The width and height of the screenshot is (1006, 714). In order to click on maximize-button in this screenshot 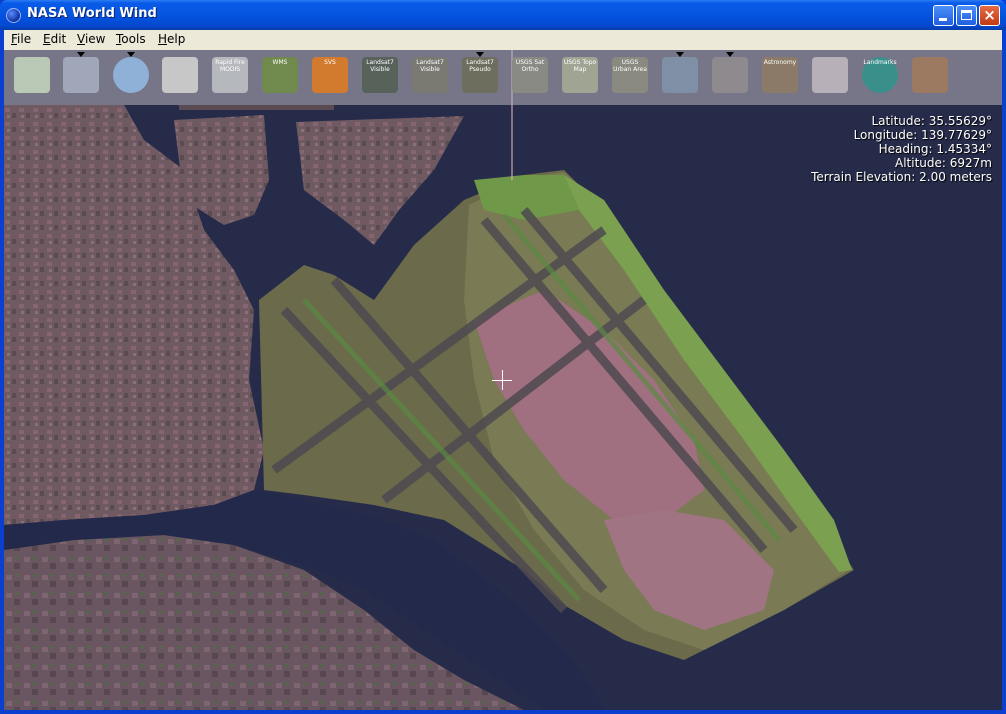, I will do `click(966, 15)`.